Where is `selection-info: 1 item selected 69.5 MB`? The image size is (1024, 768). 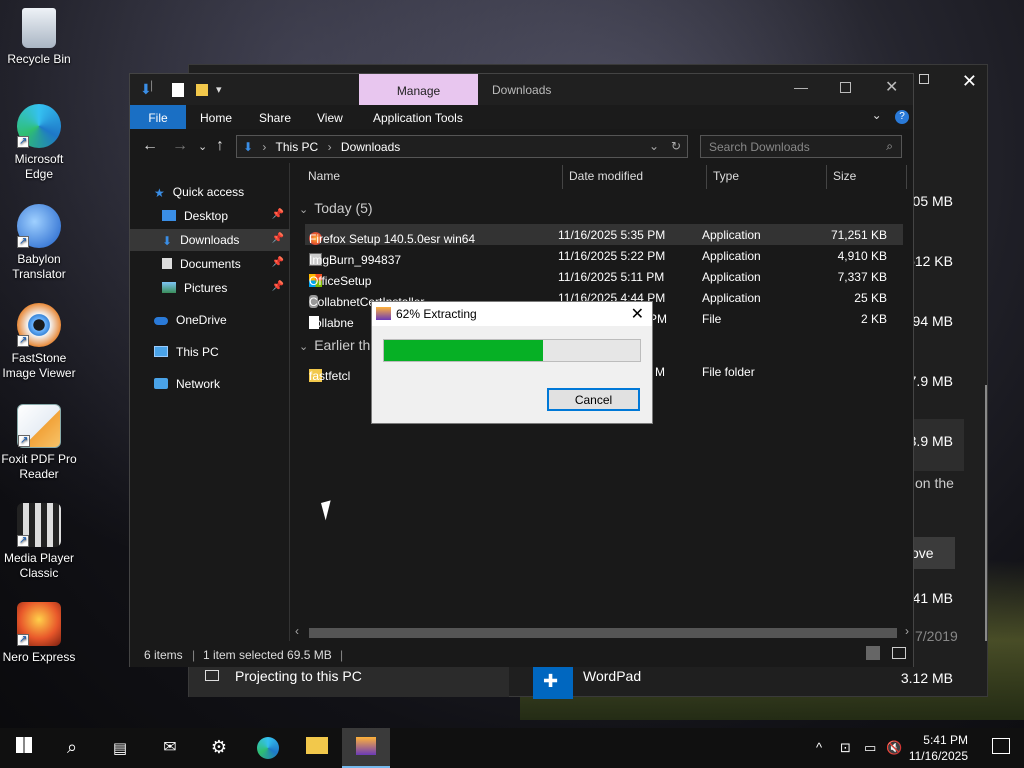
selection-info: 1 item selected 69.5 MB is located at coordinates (267, 655).